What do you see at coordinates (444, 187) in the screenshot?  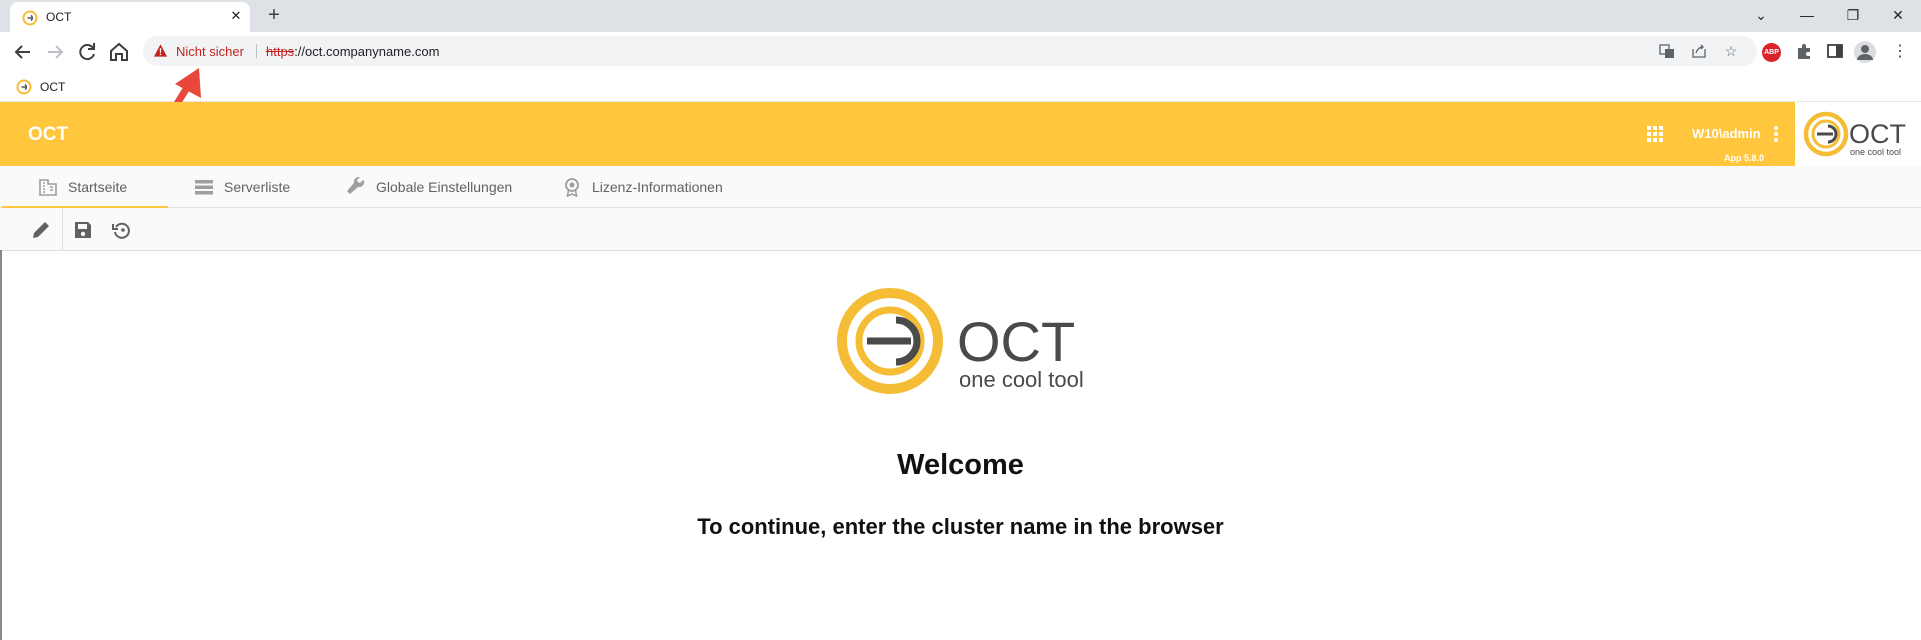 I see `tab-label: Globale Einstellungen` at bounding box center [444, 187].